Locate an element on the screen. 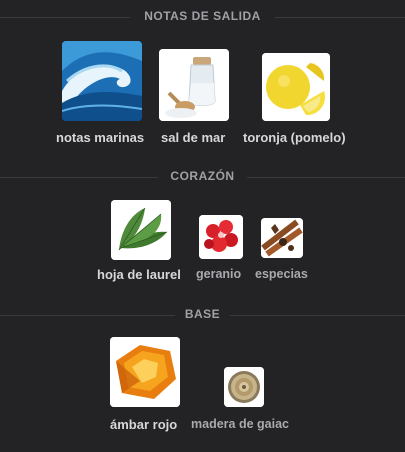  section-title-heart: CORAZÓN is located at coordinates (202, 176).